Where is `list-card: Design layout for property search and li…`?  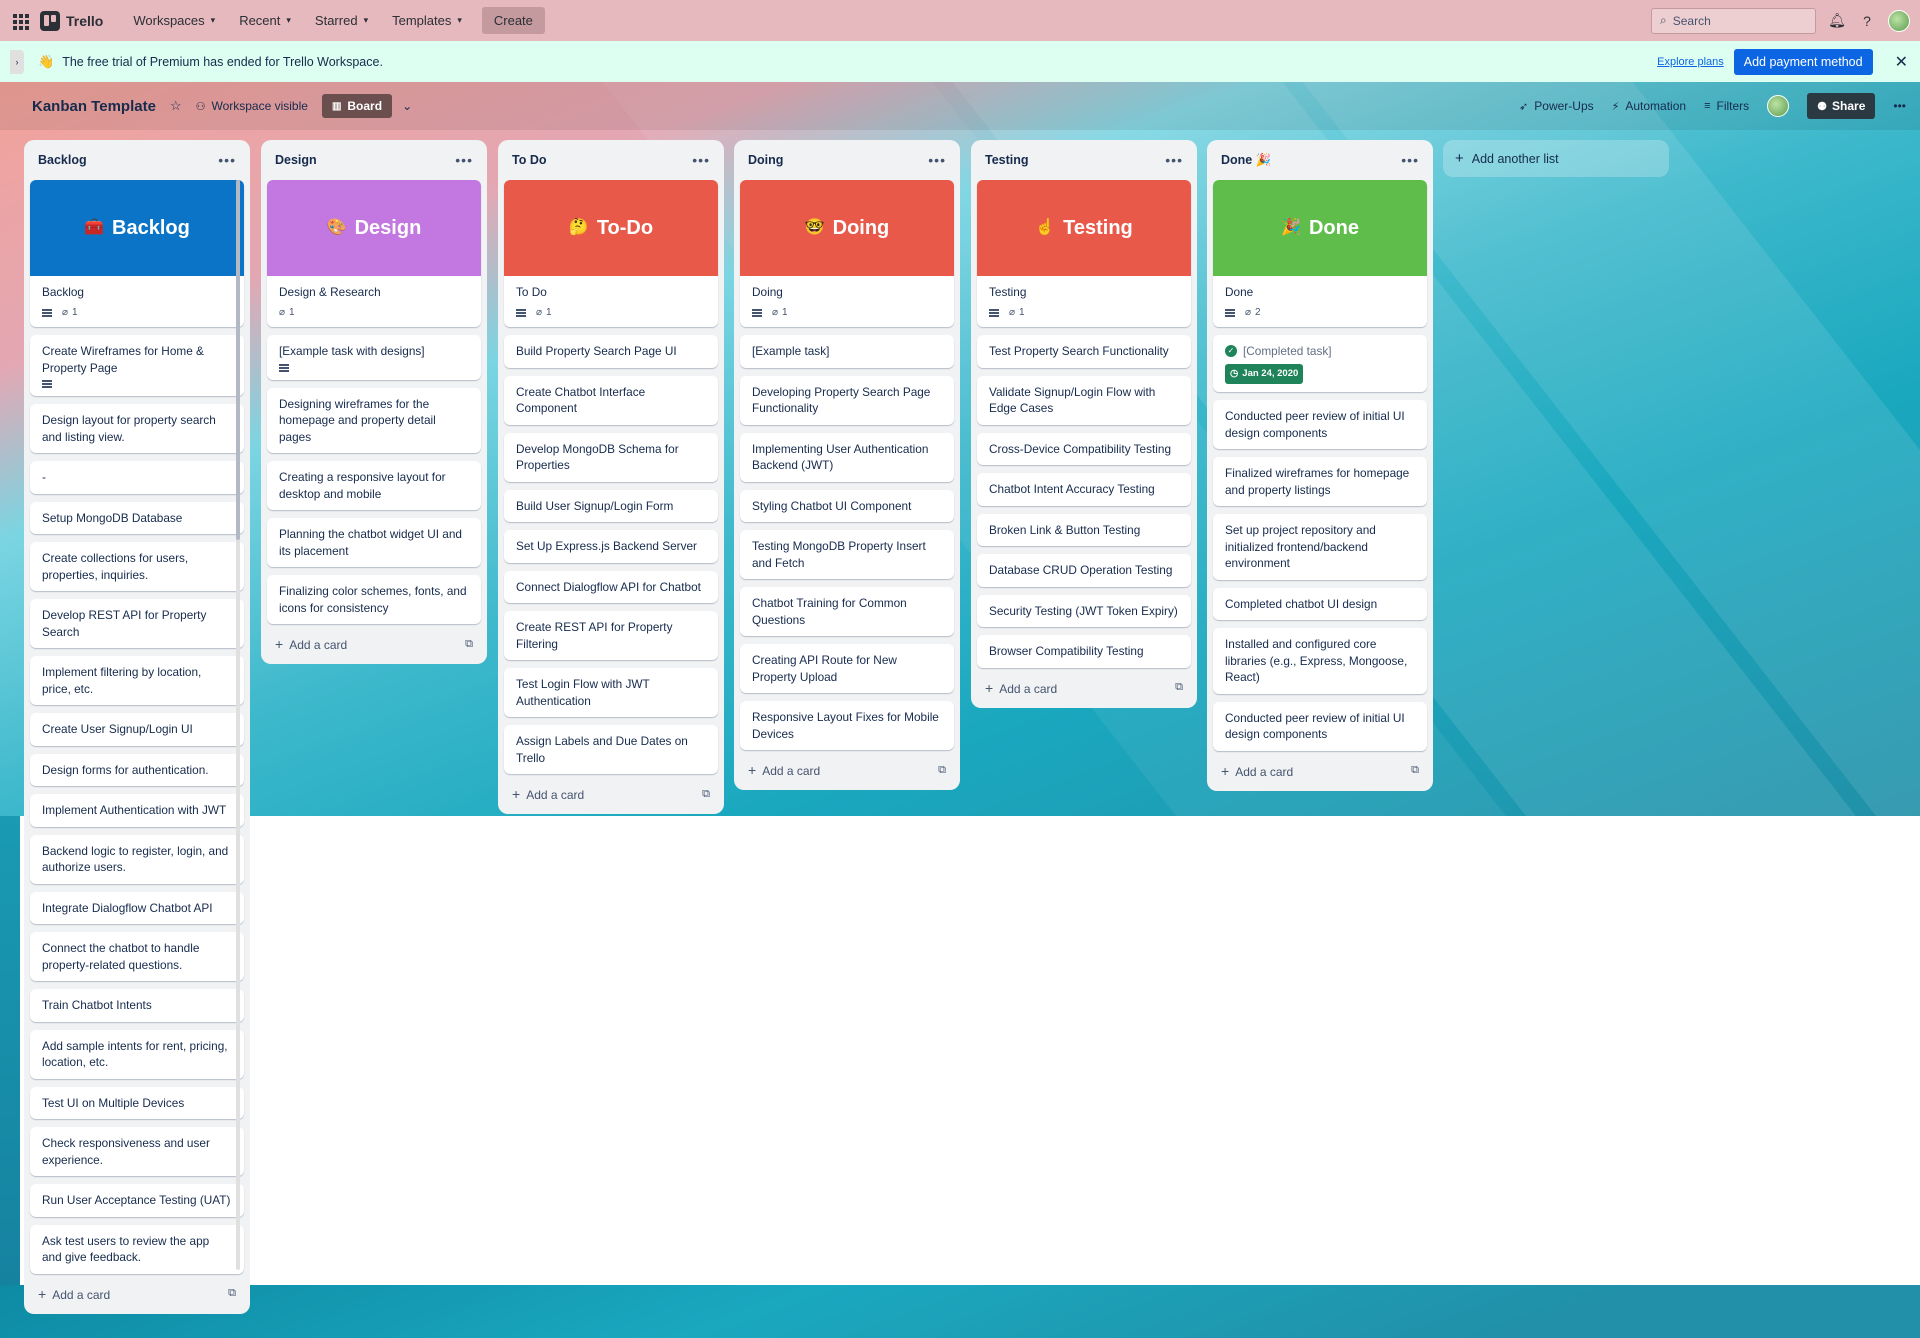
list-card: Design layout for property search and li… is located at coordinates (137, 428).